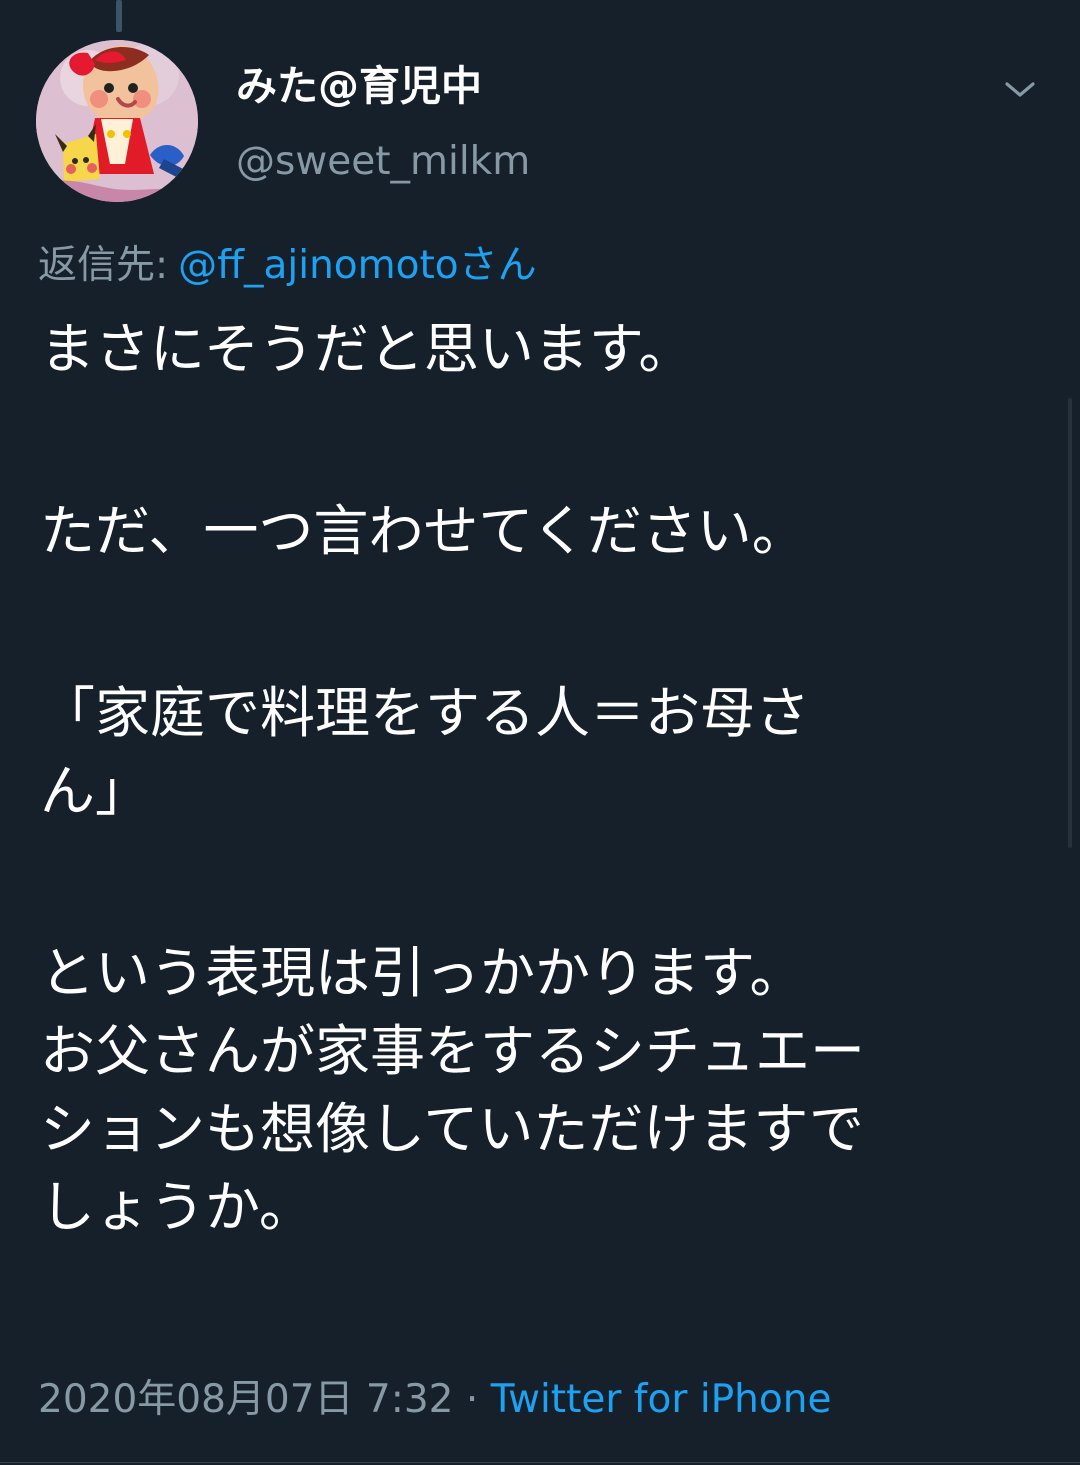 The height and width of the screenshot is (1465, 1080). I want to click on tweet-line-5: という表現は引っかかります。, so click(422, 973).